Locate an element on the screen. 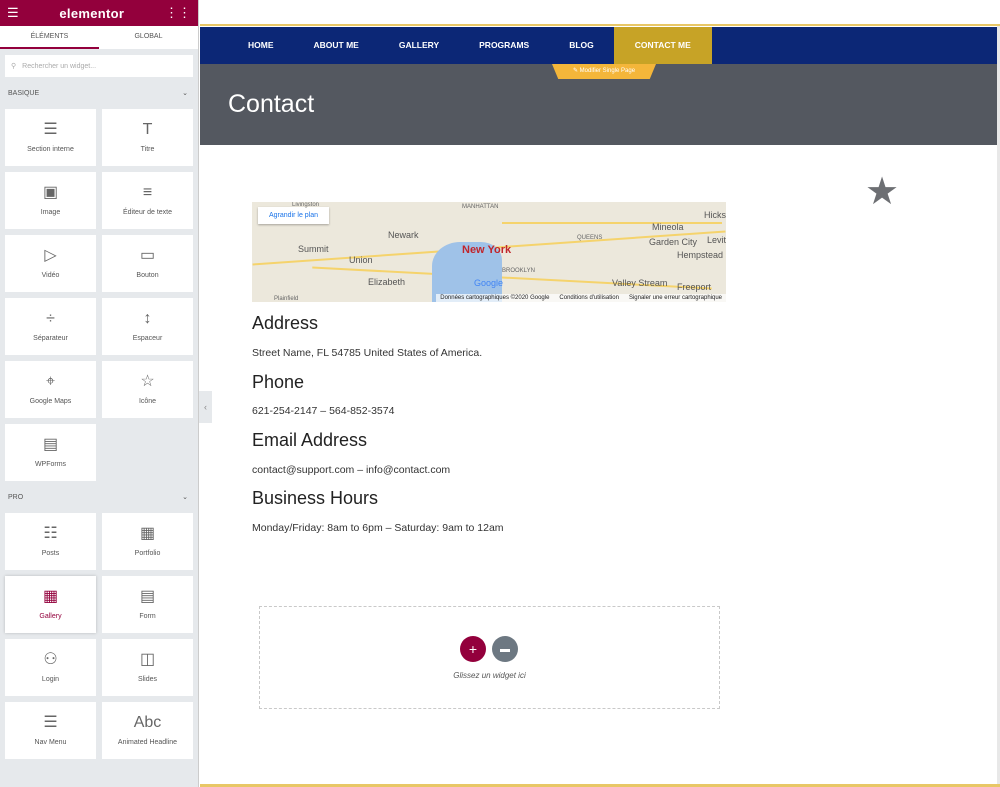 Image resolution: width=1000 pixels, height=787 pixels. widget-wpforms: ▤ WPForms is located at coordinates (50, 452).